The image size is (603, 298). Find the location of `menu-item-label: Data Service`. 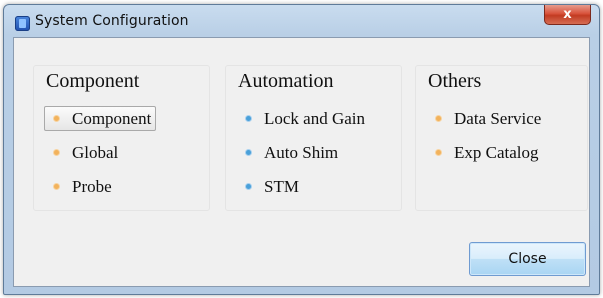

menu-item-label: Data Service is located at coordinates (498, 118).